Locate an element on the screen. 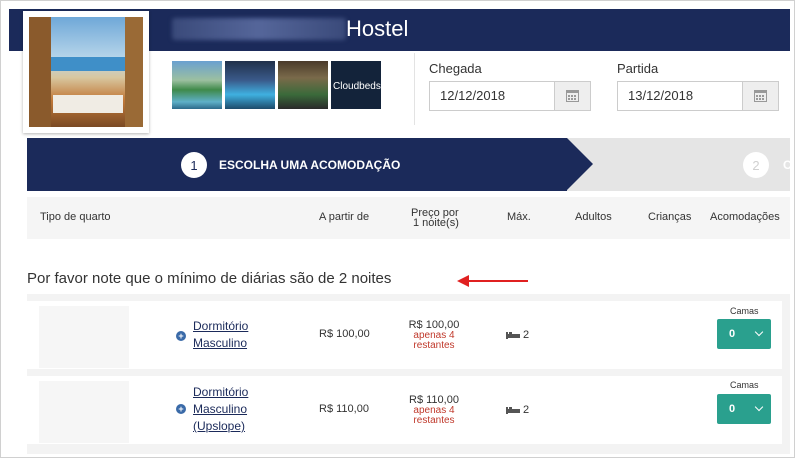  property-logo-image is located at coordinates (86, 72).